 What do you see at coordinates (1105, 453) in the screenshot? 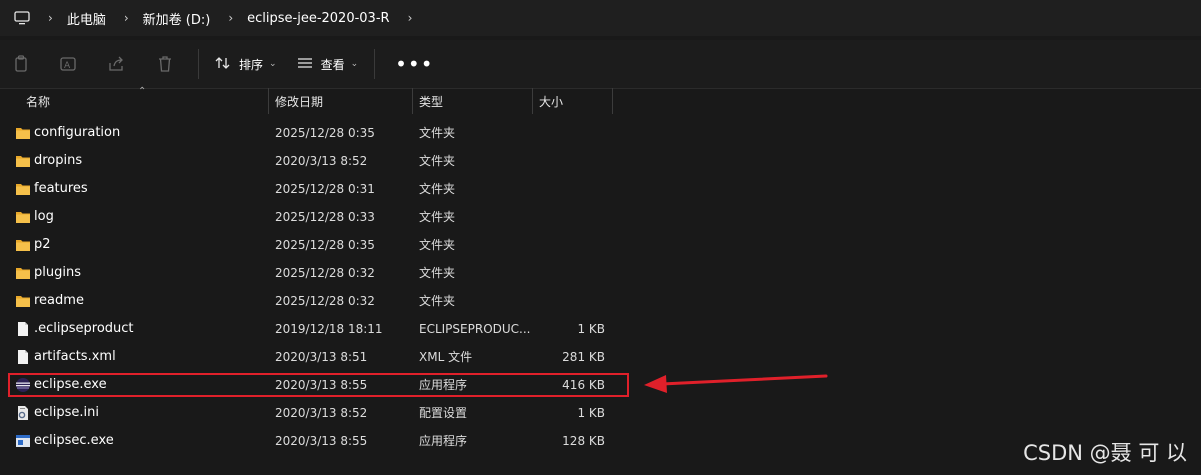
I see `watermark: CSDN @聂 可 以` at bounding box center [1105, 453].